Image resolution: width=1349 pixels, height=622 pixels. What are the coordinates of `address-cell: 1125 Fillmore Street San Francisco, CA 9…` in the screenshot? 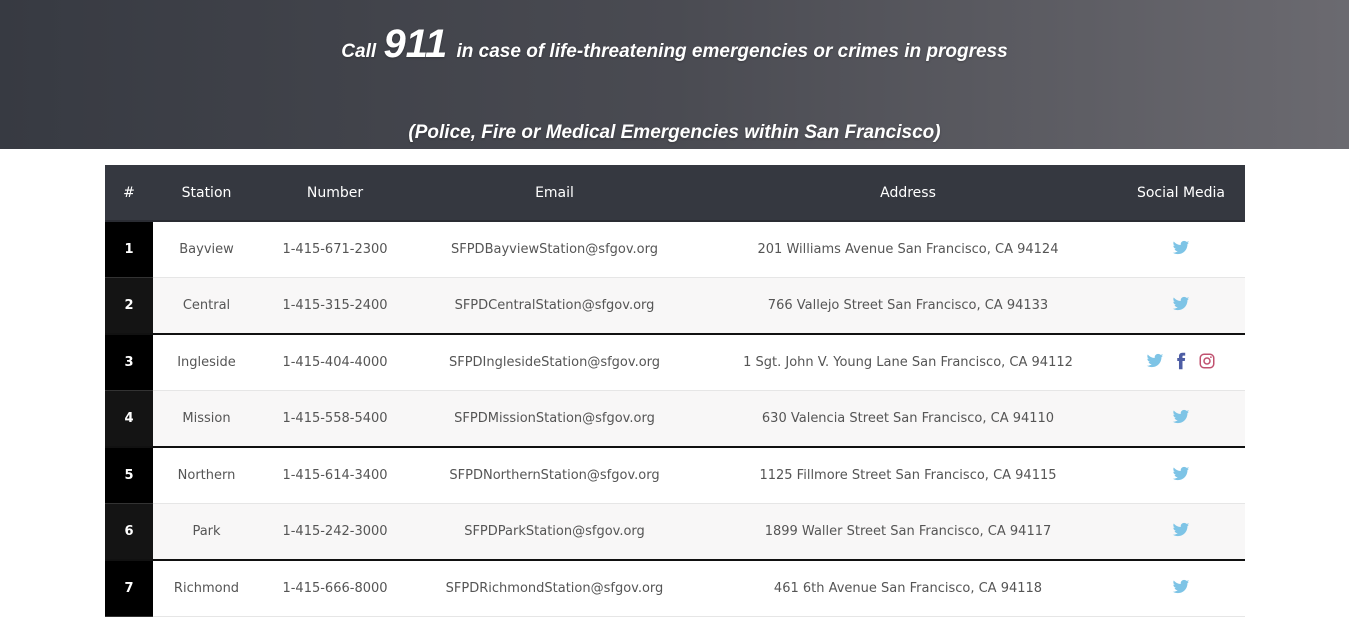 It's located at (908, 475).